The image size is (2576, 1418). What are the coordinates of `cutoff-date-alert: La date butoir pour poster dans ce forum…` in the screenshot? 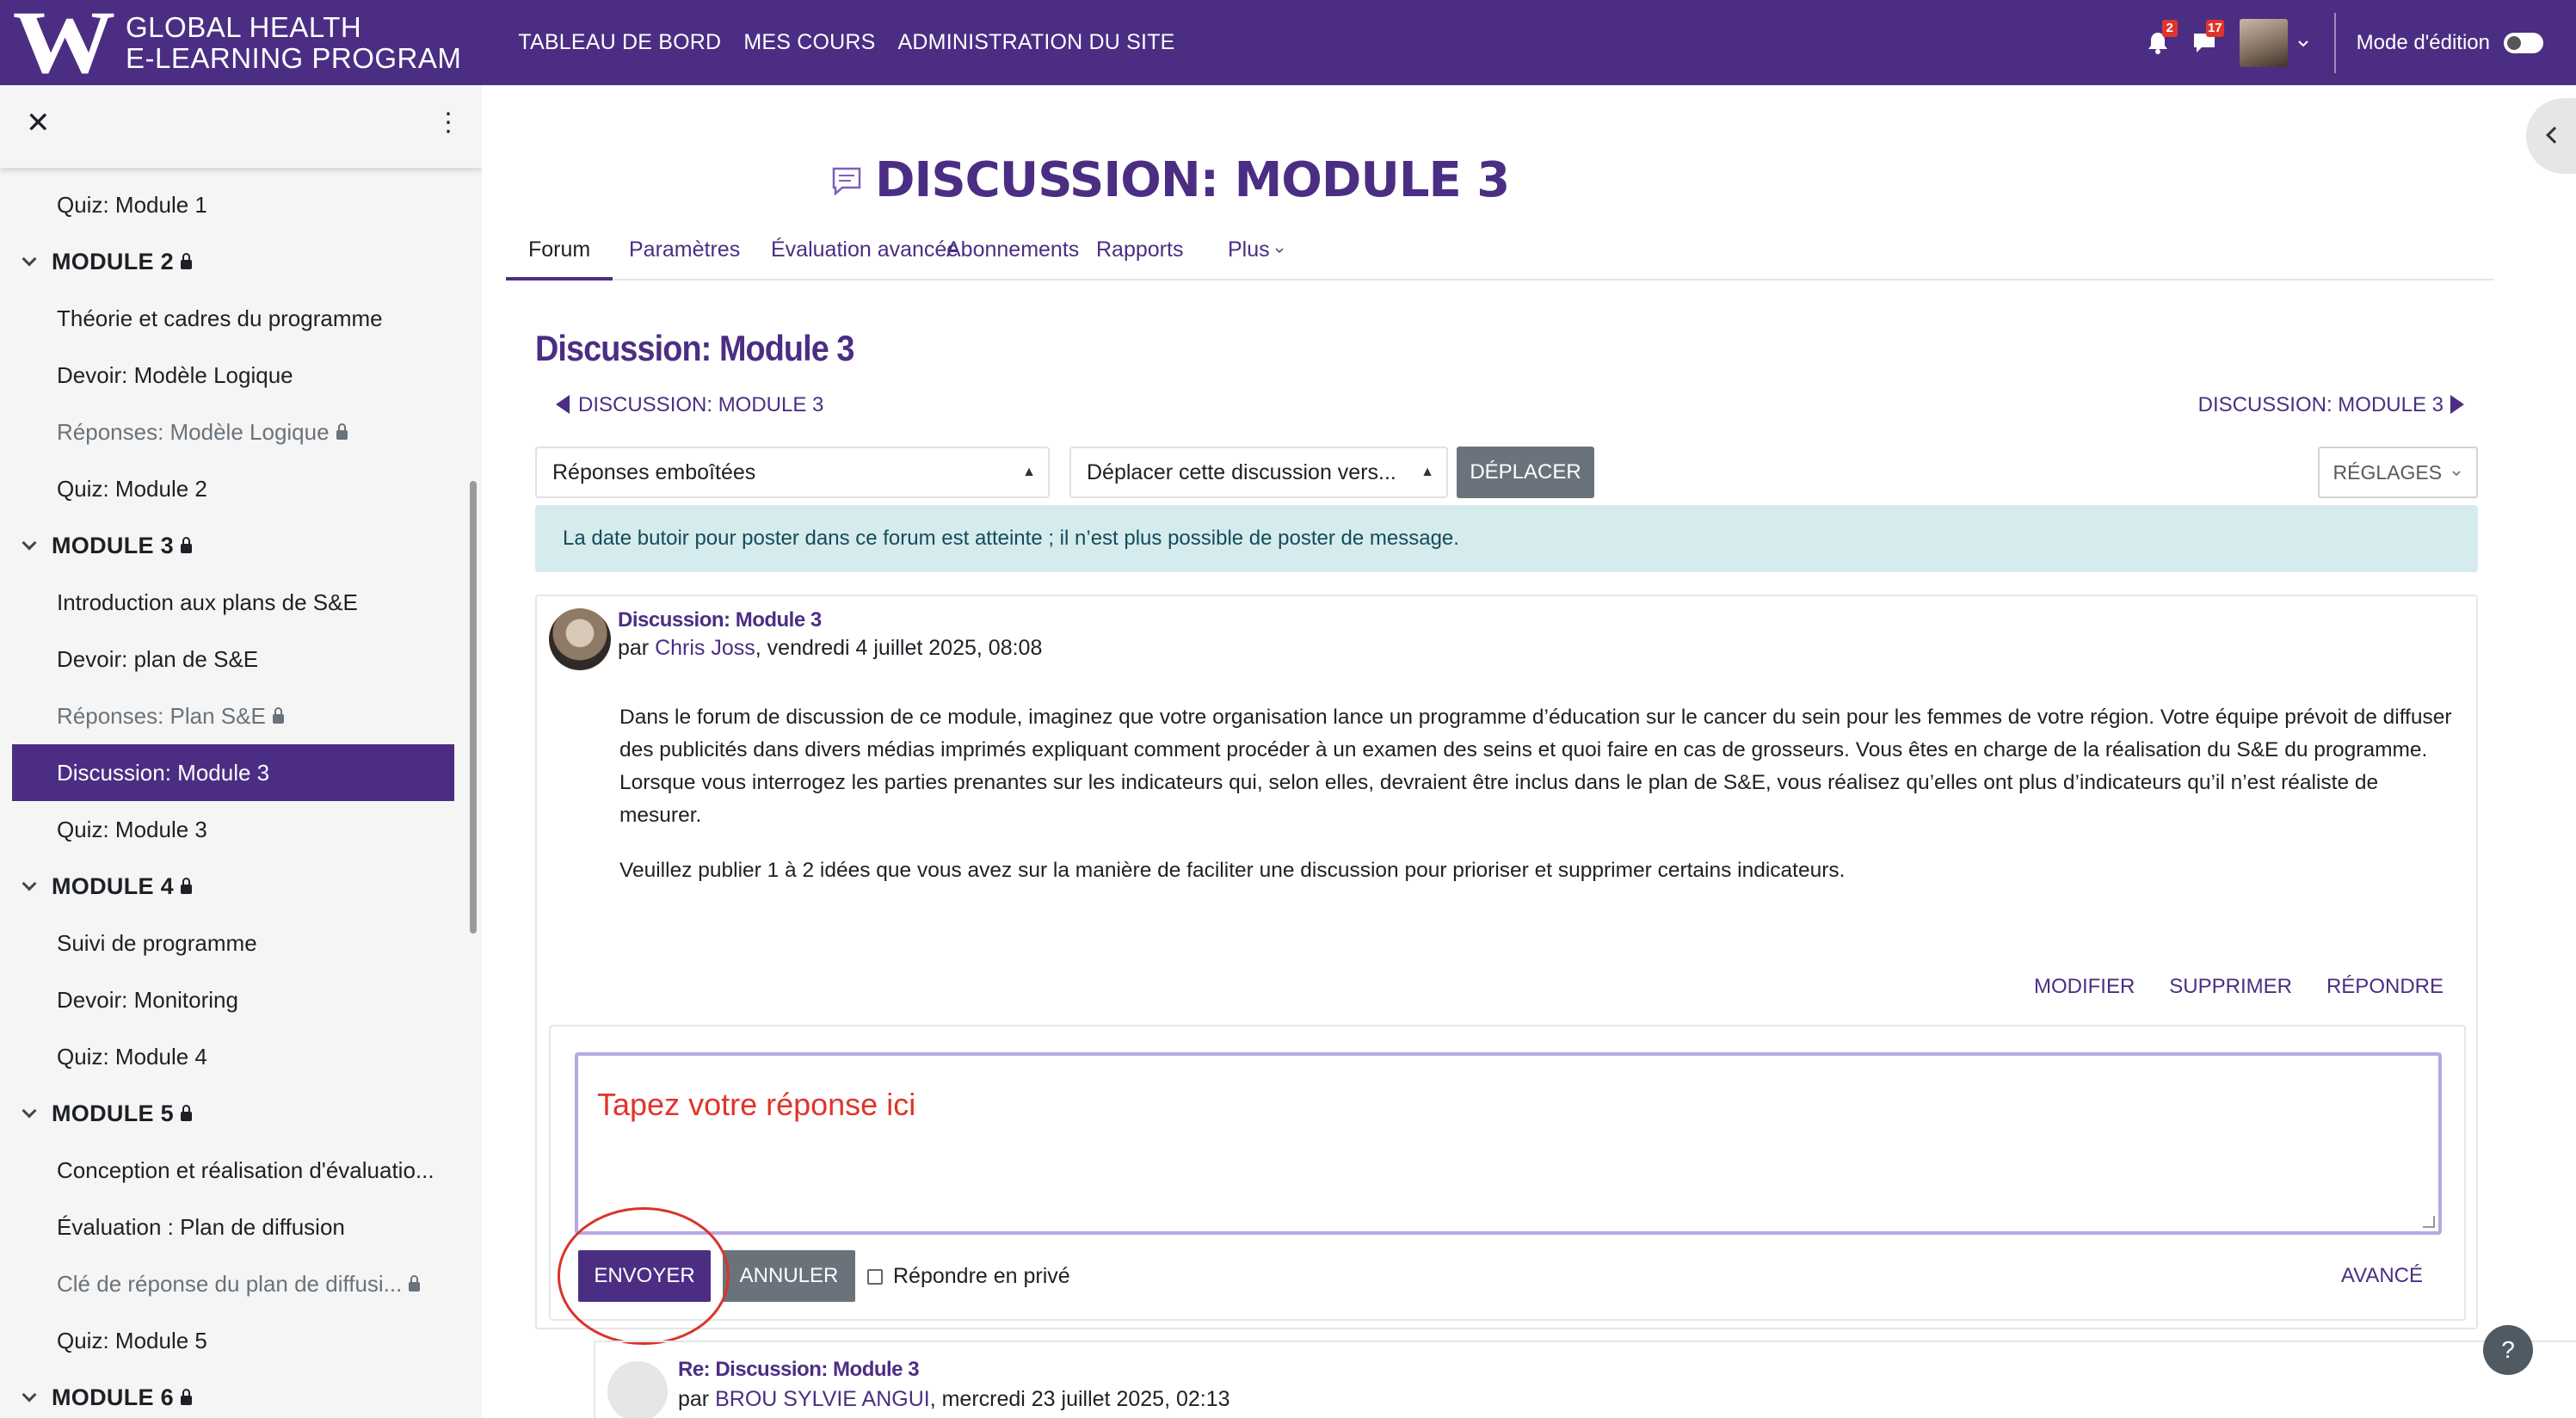 It's located at (1507, 538).